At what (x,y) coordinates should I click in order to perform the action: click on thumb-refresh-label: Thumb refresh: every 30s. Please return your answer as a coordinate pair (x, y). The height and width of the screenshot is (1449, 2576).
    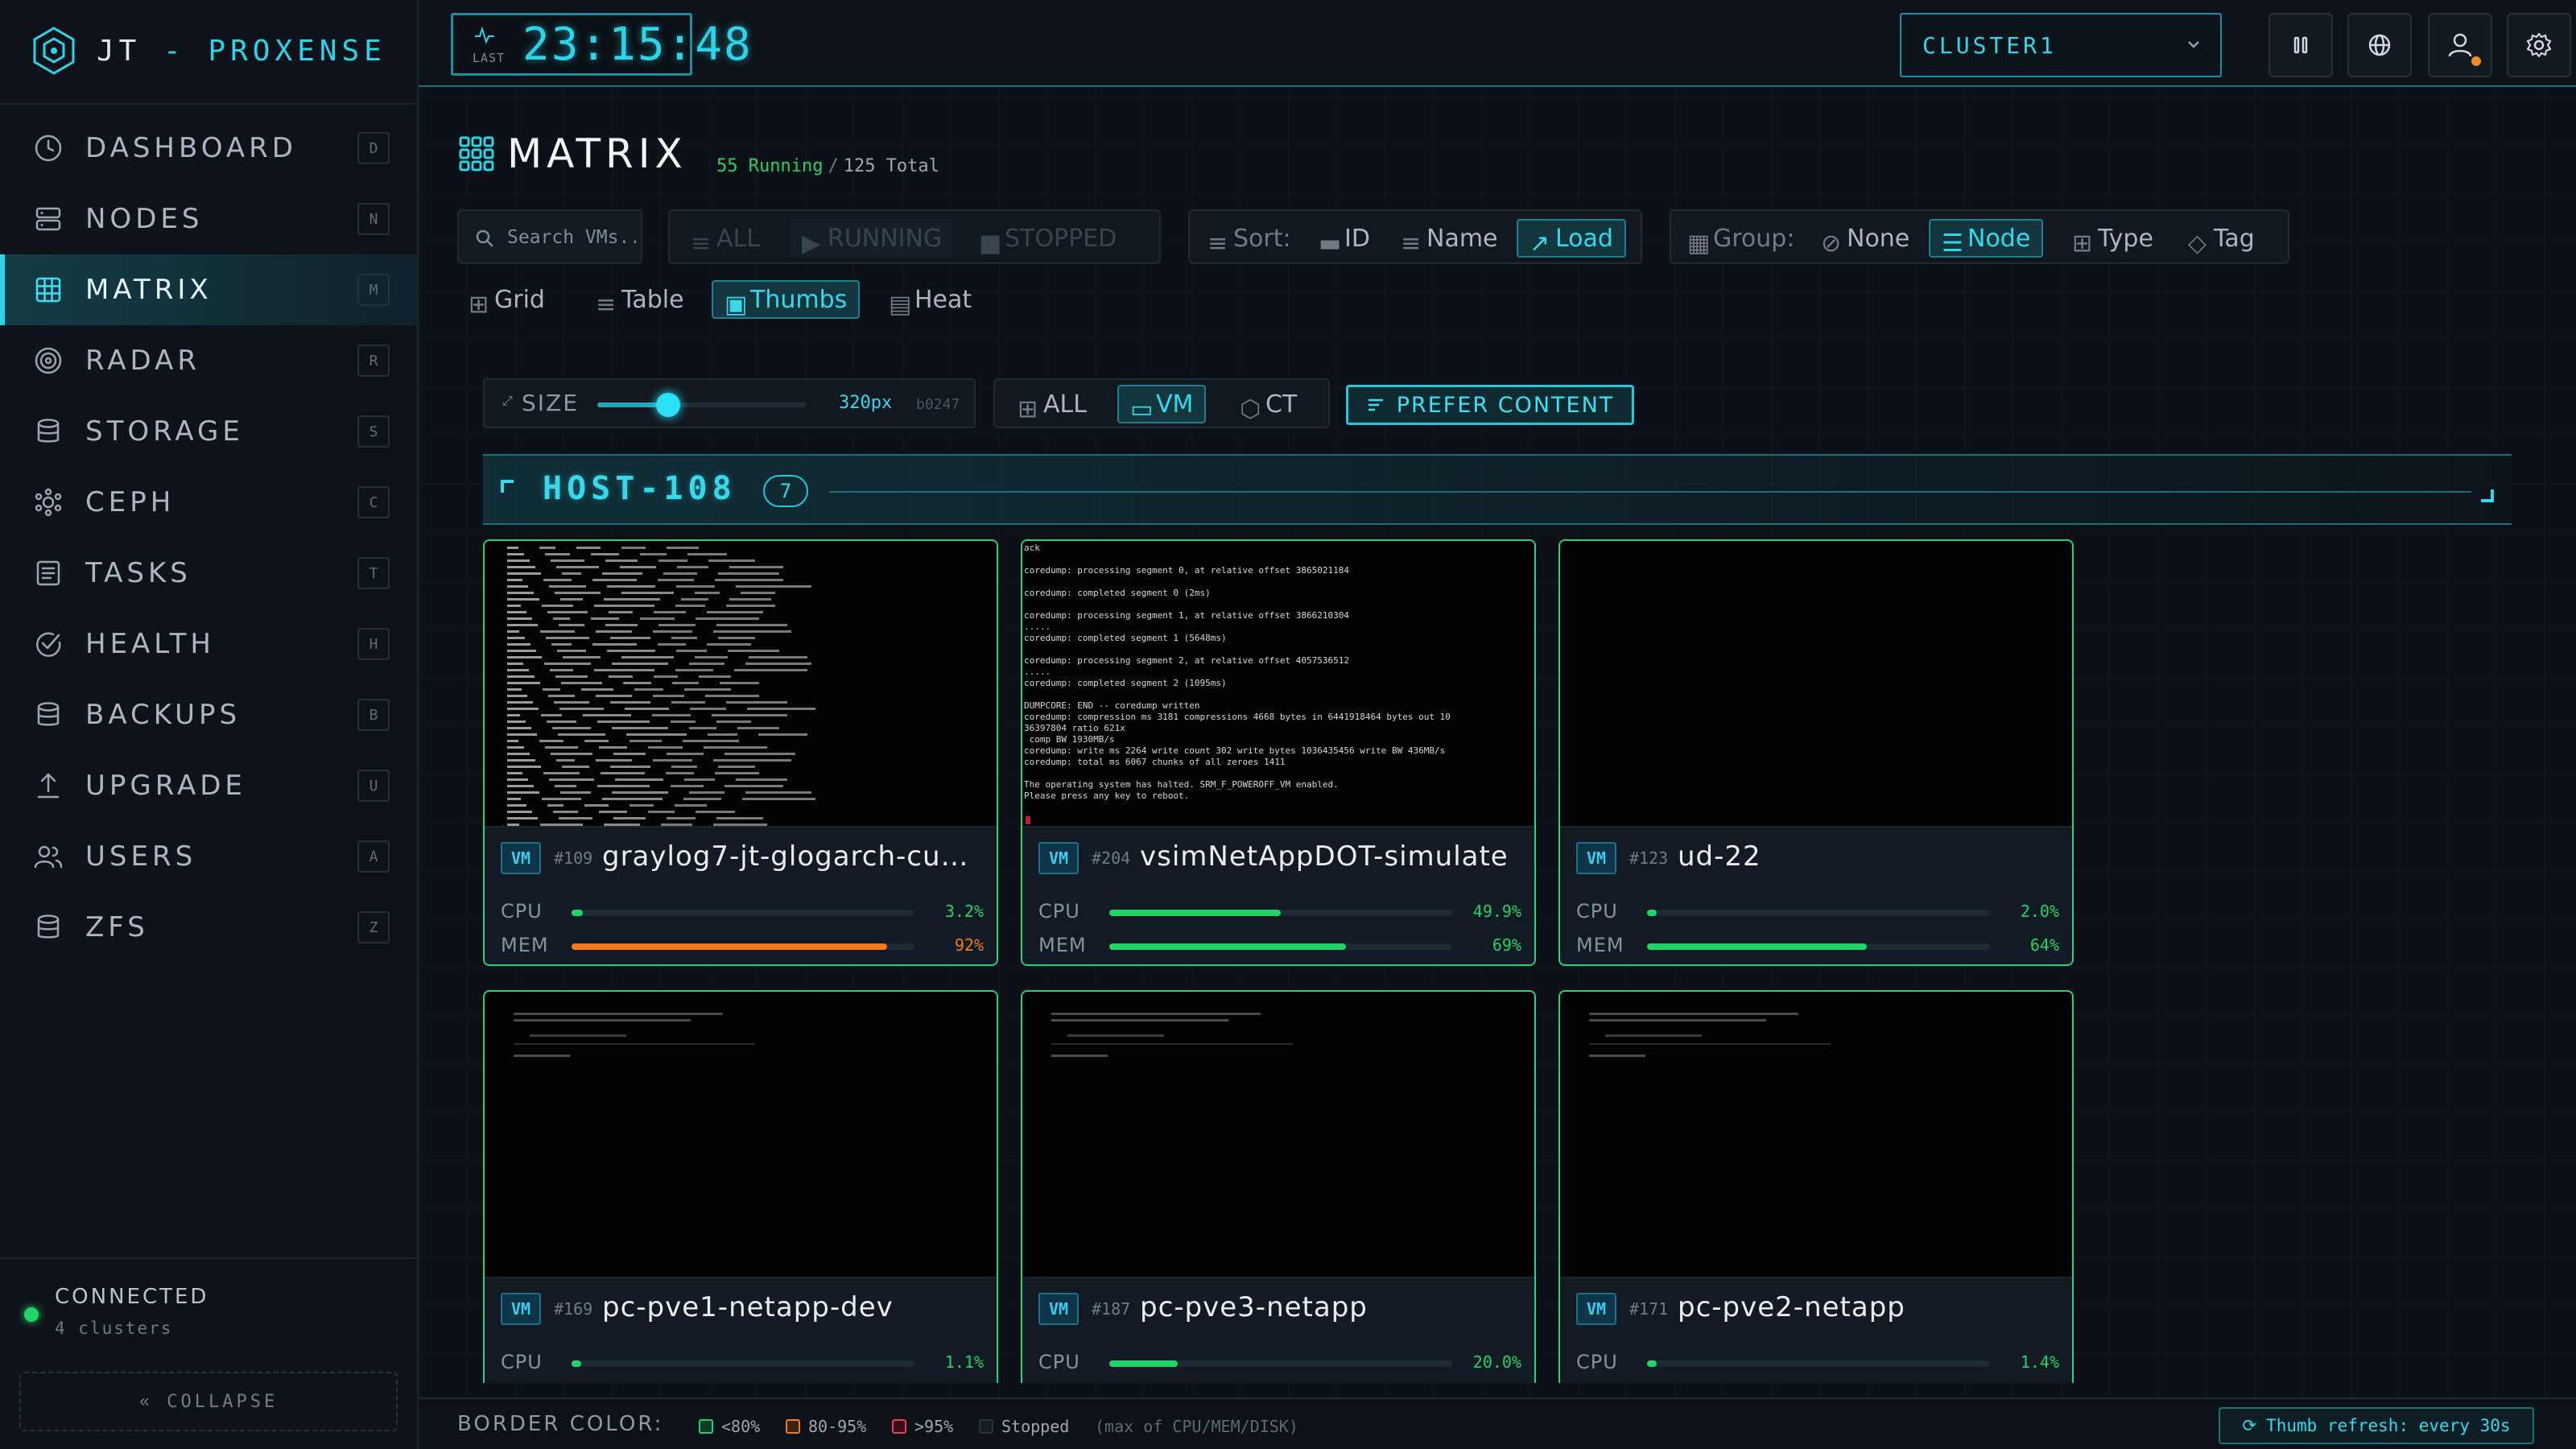
    Looking at the image, I should click on (2388, 1425).